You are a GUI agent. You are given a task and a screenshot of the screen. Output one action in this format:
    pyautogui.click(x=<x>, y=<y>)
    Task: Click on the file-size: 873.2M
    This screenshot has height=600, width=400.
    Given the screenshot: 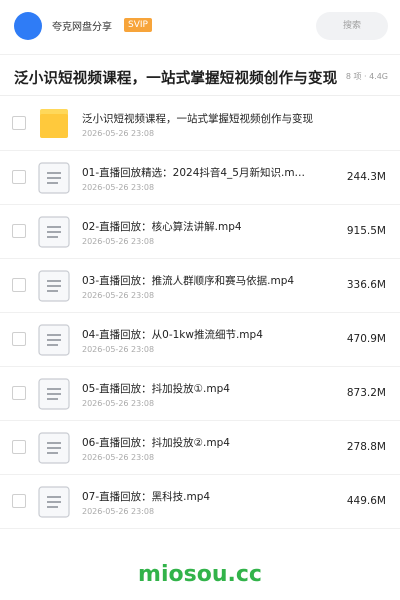 What is the action you would take?
    pyautogui.click(x=366, y=393)
    